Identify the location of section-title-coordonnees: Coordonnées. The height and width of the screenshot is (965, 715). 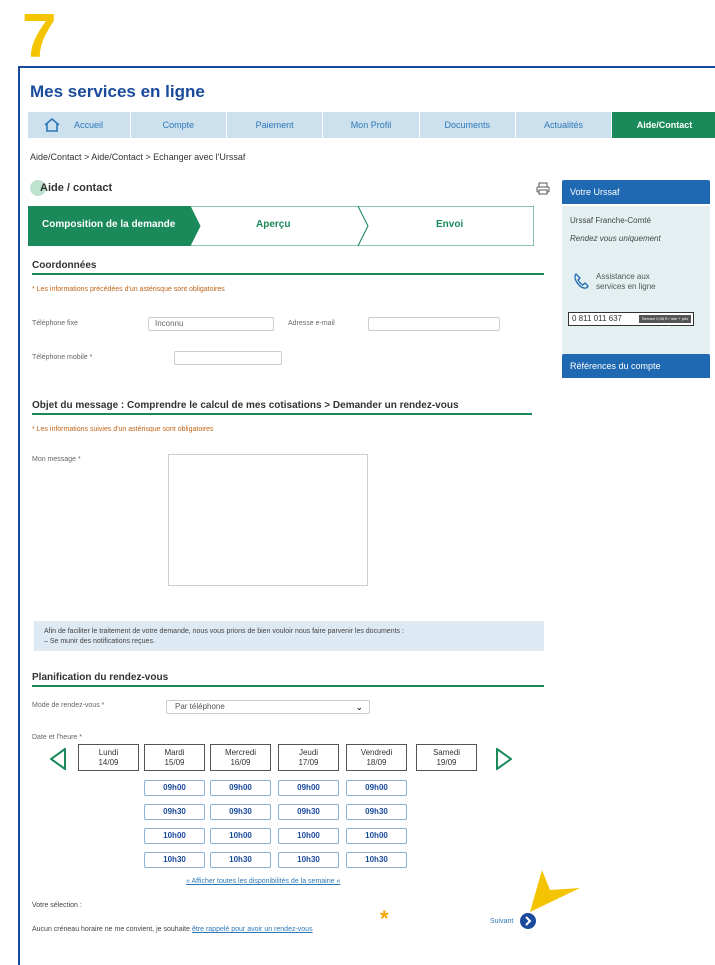
(64, 265).